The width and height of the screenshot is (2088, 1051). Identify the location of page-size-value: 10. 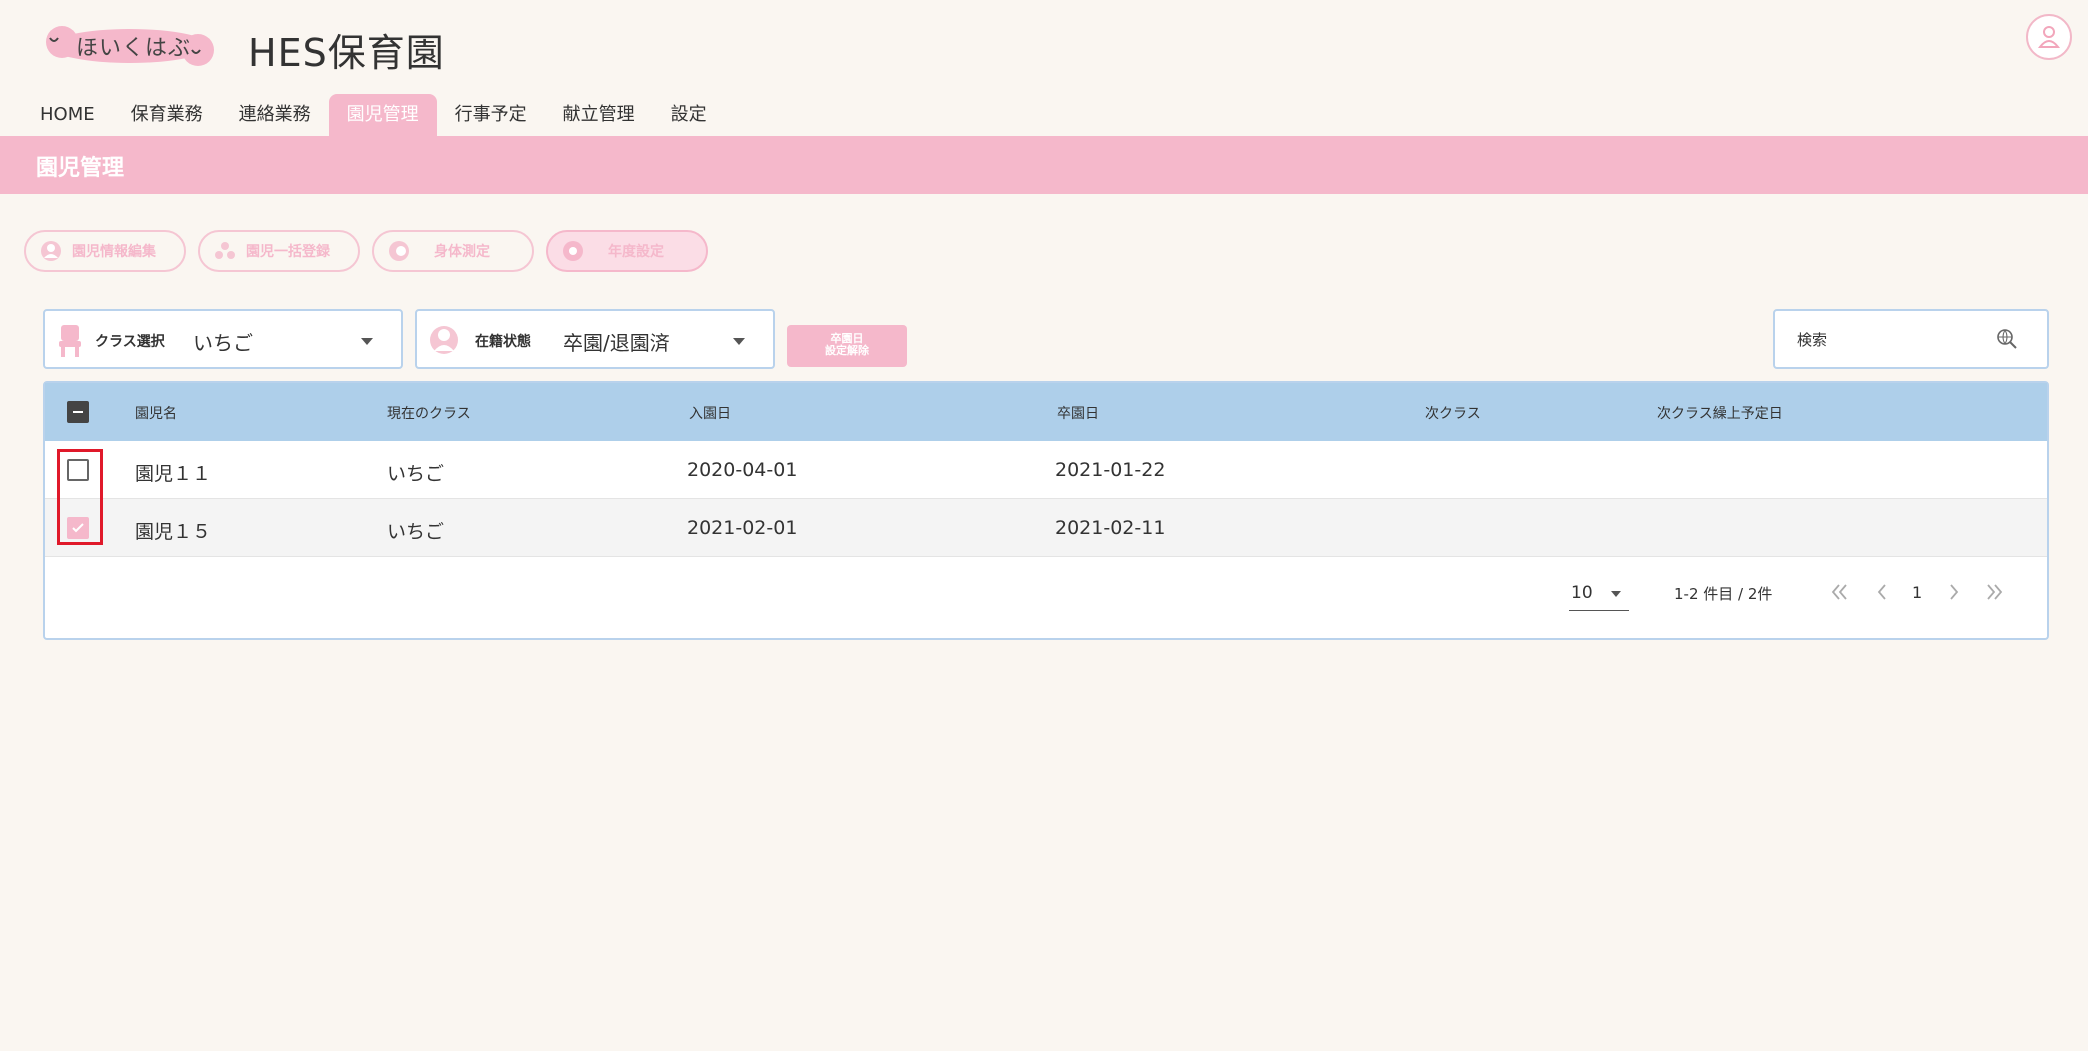
(1582, 593).